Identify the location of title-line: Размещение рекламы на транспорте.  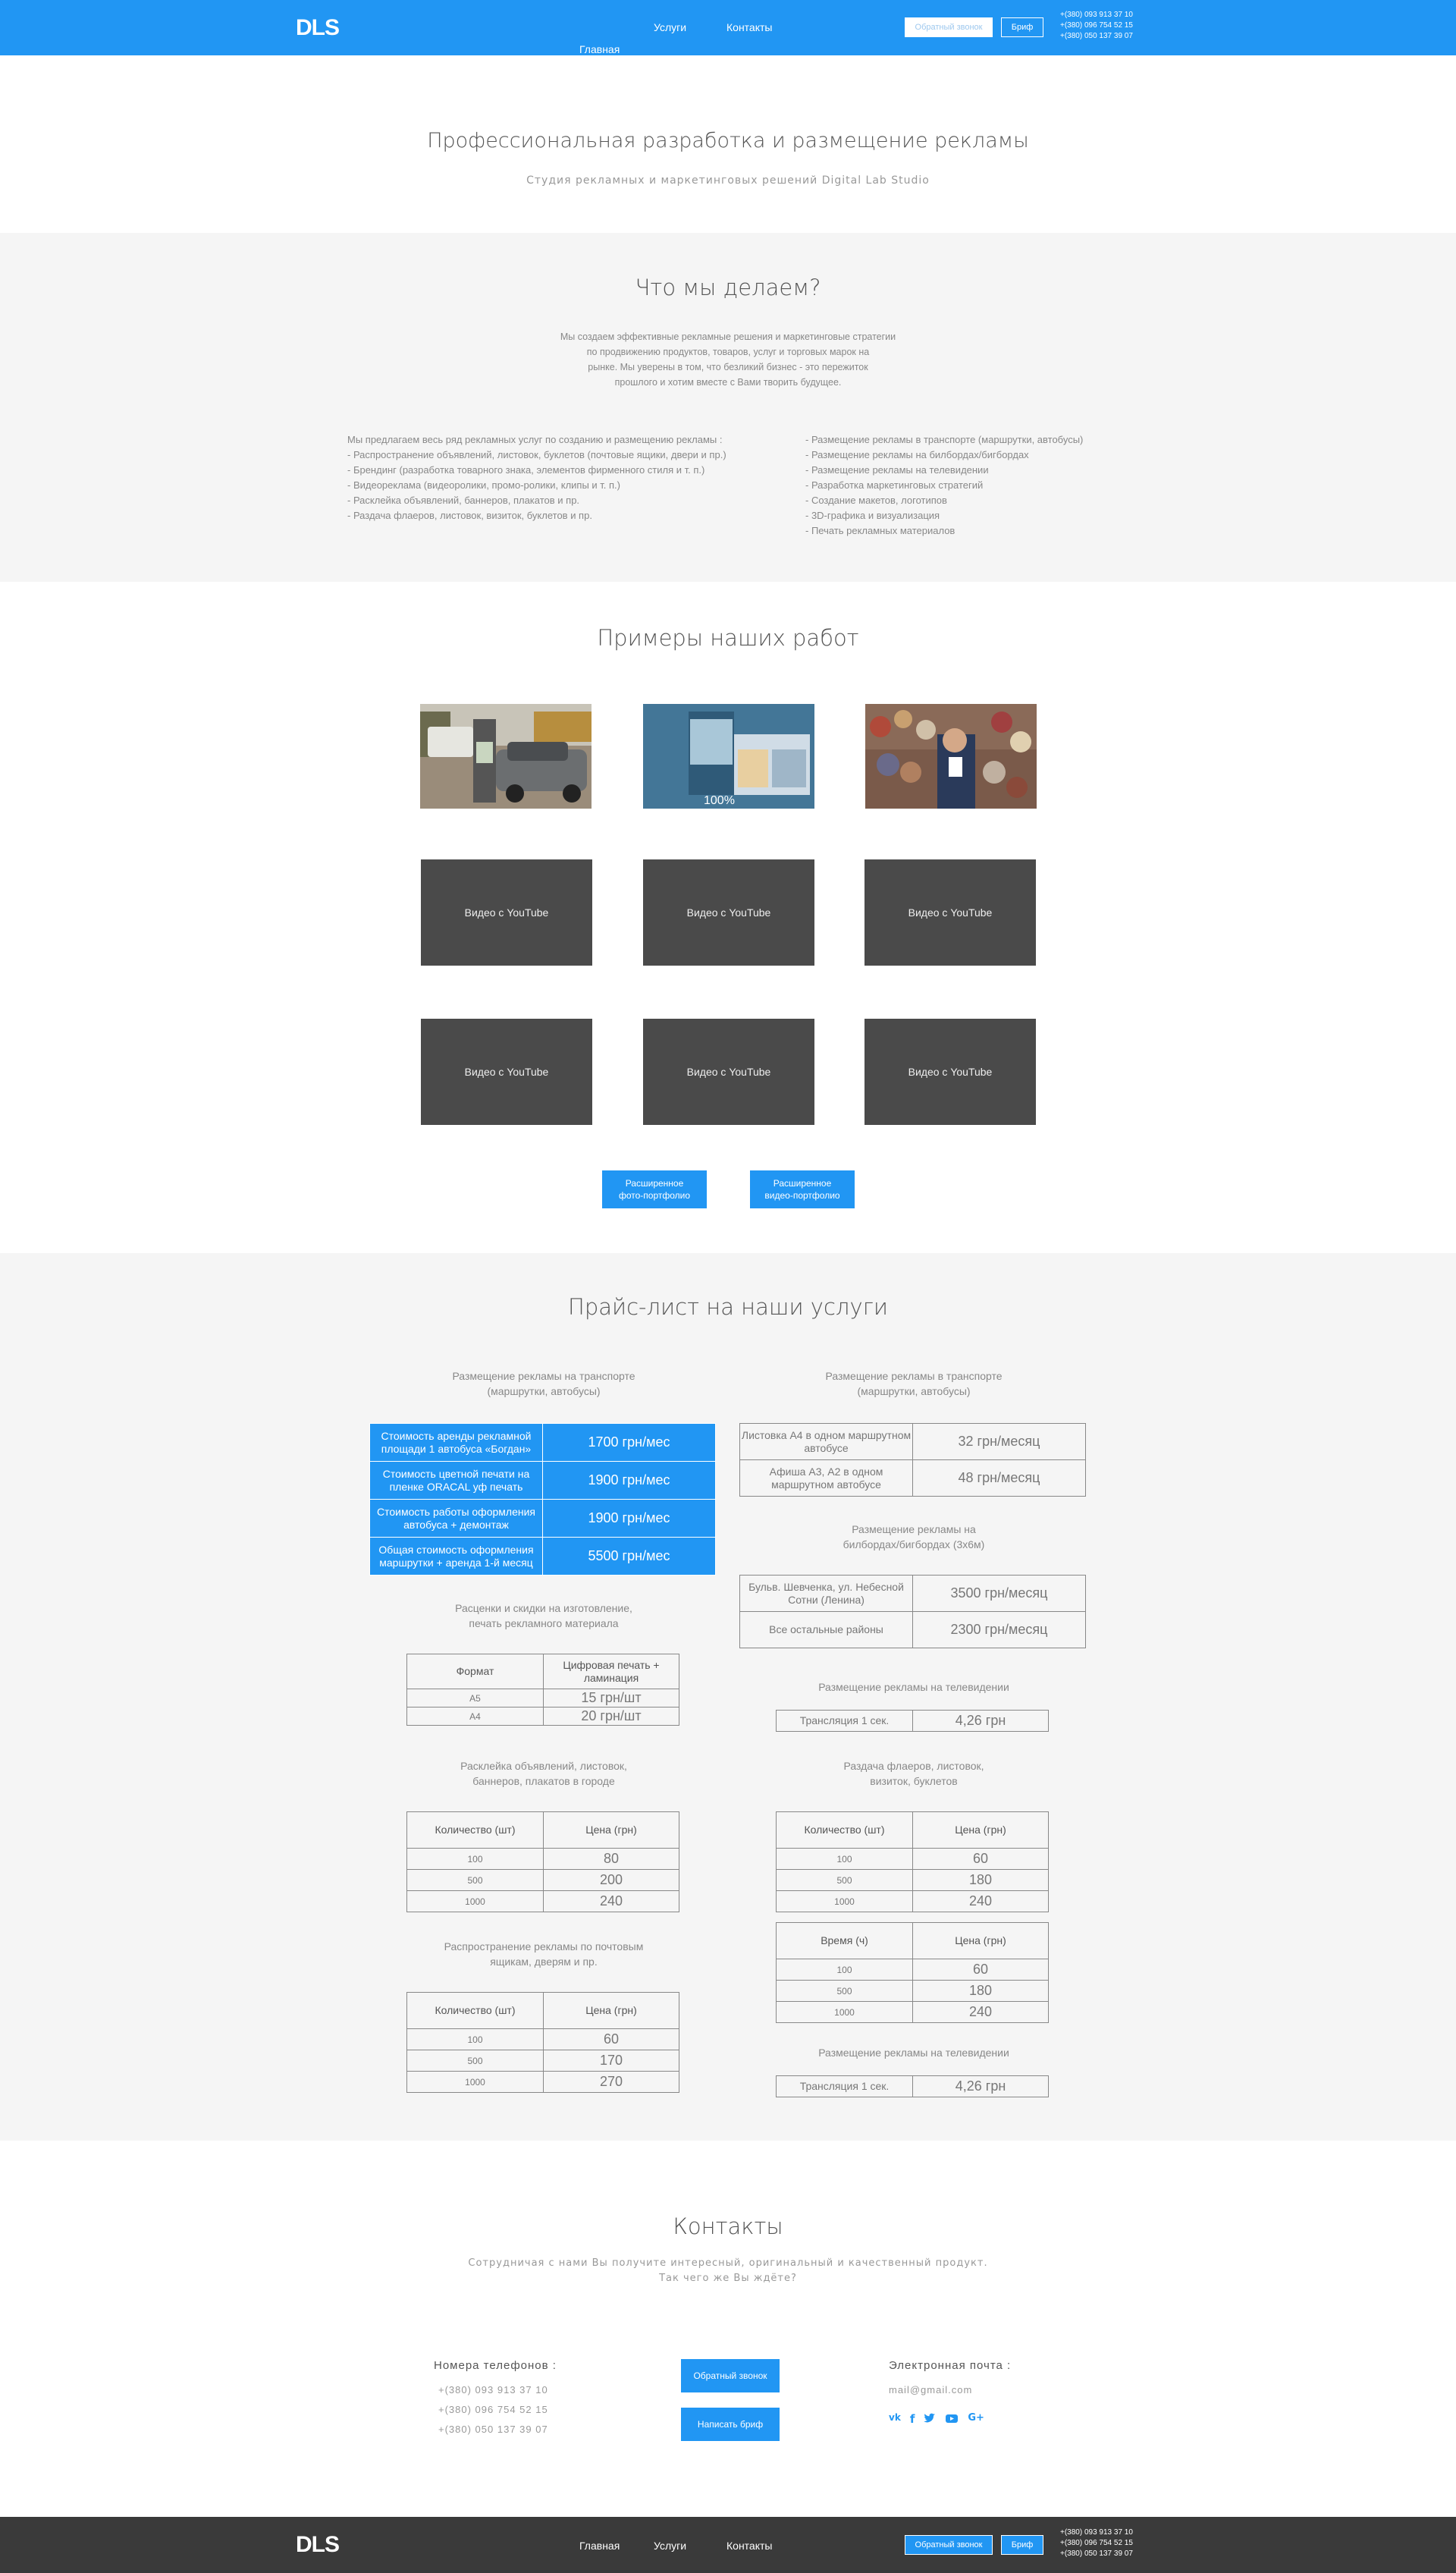
(543, 1376).